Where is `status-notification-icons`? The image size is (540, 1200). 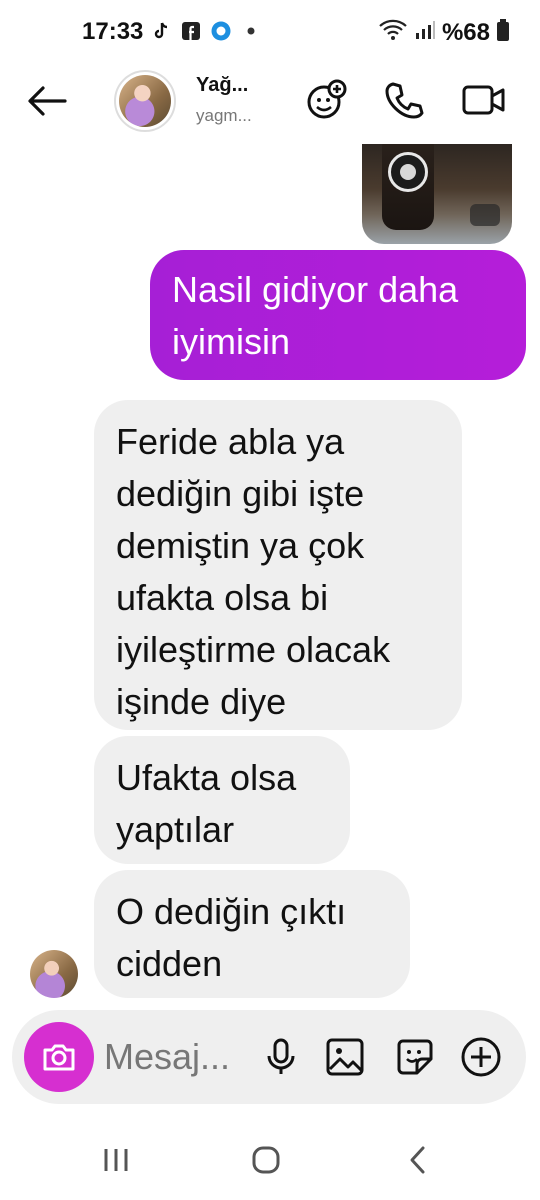 status-notification-icons is located at coordinates (206, 31).